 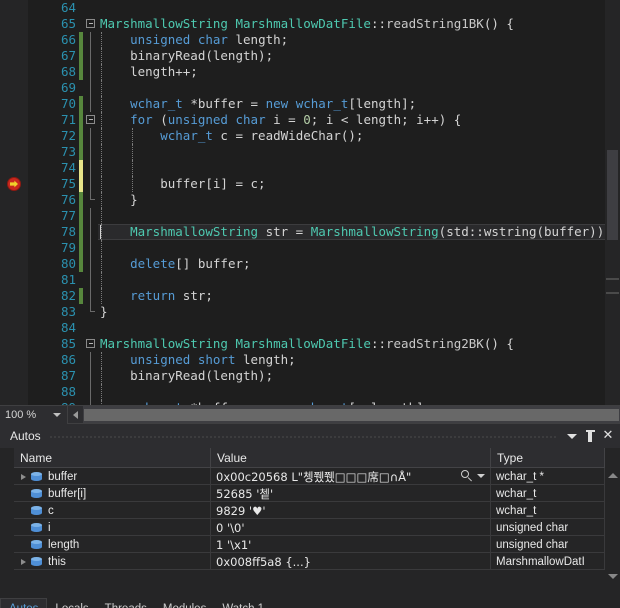 I want to click on code-line-text: wchar_t *buffer = new wchar_t[++length];, so click(x=265, y=402).